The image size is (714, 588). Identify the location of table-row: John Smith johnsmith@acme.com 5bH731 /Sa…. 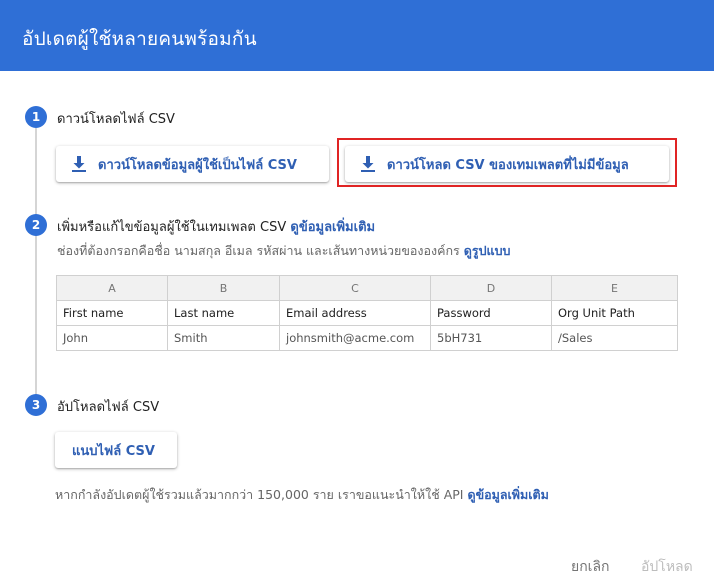
(367, 338).